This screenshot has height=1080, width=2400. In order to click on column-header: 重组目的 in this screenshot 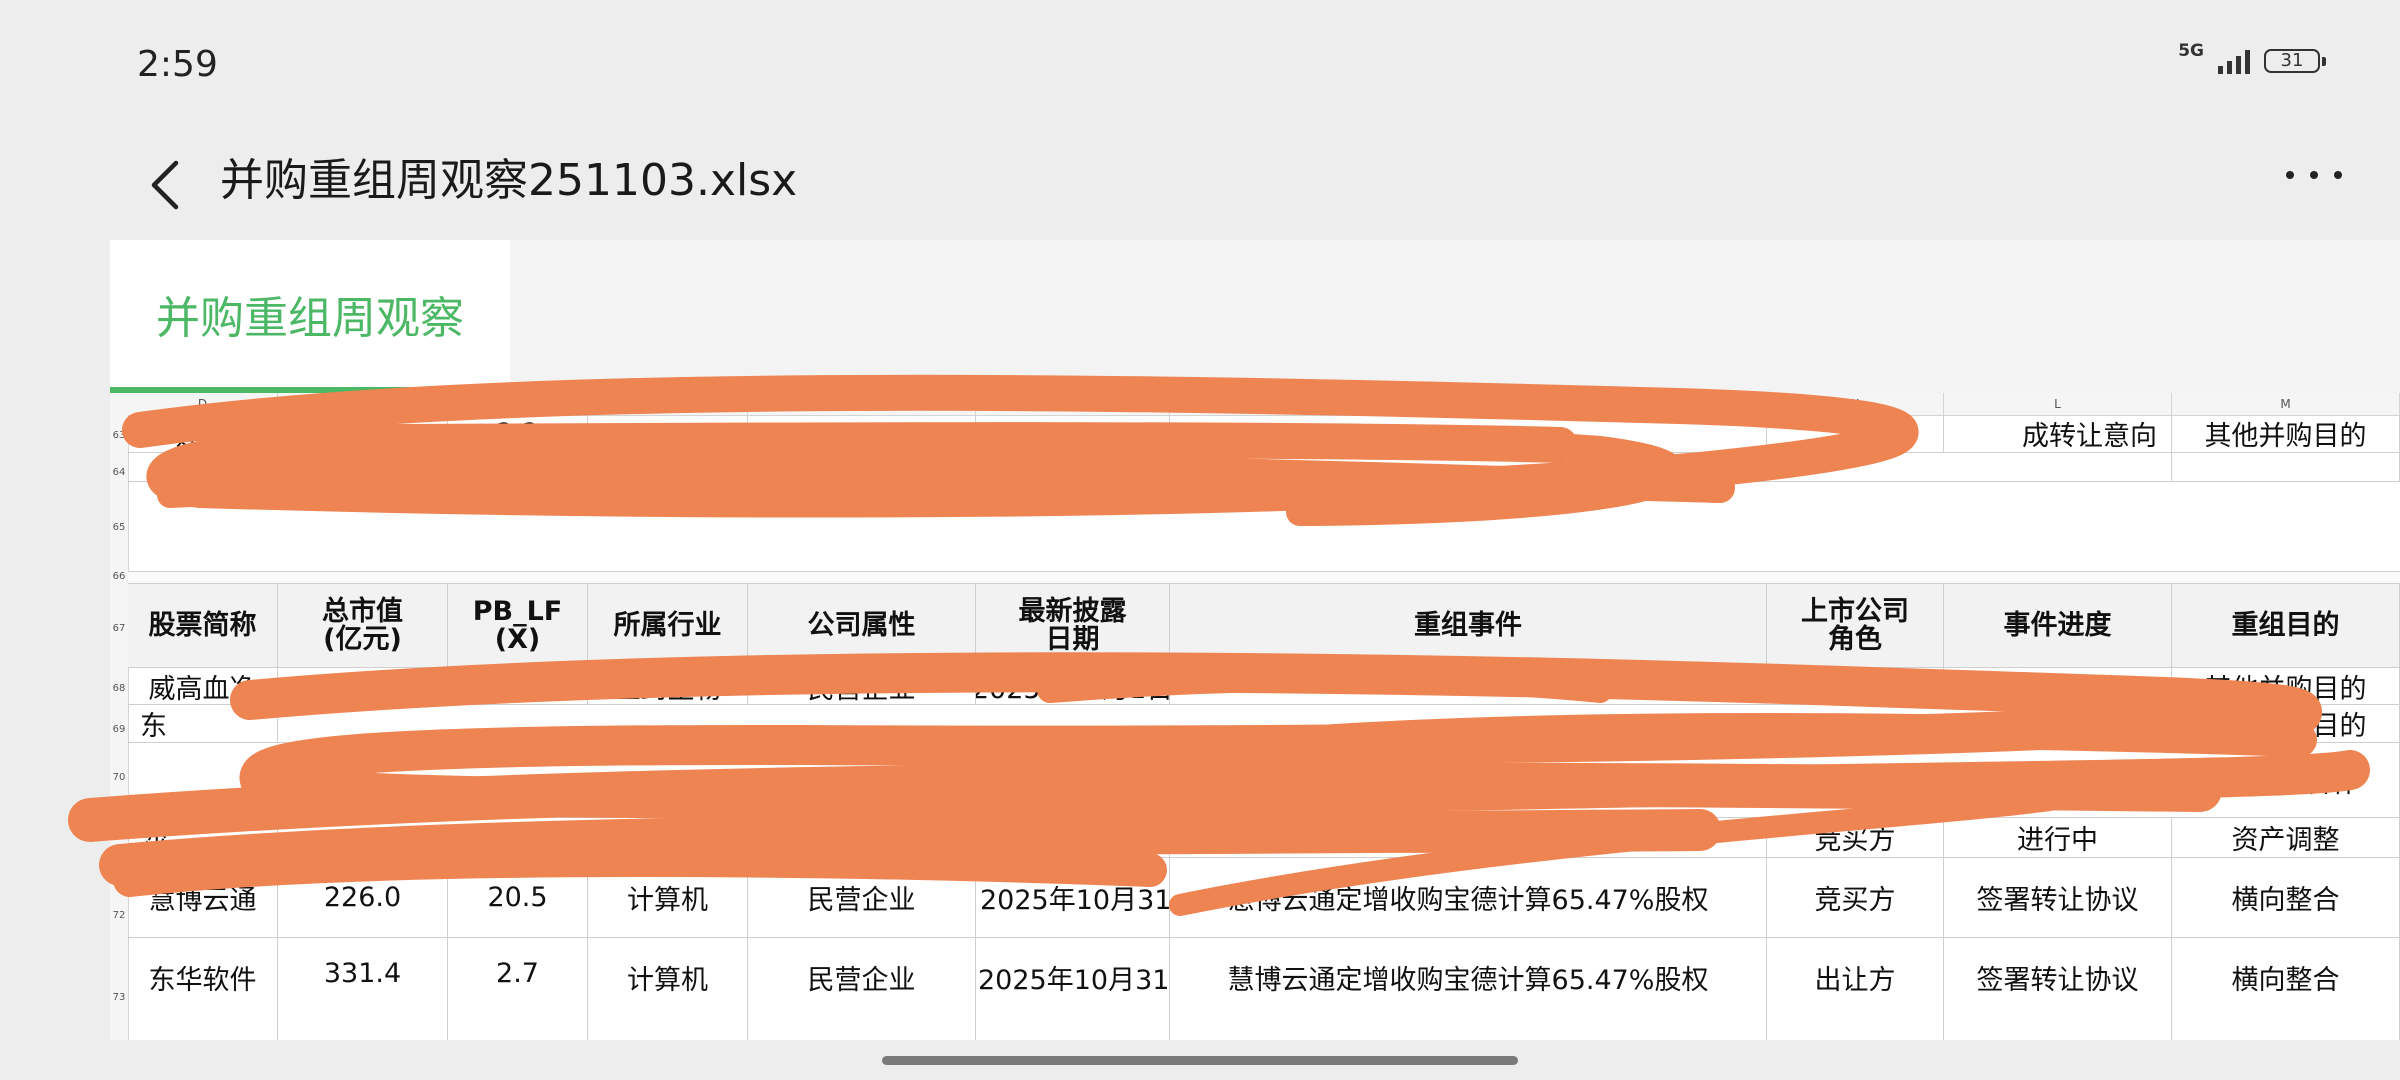, I will do `click(2286, 625)`.